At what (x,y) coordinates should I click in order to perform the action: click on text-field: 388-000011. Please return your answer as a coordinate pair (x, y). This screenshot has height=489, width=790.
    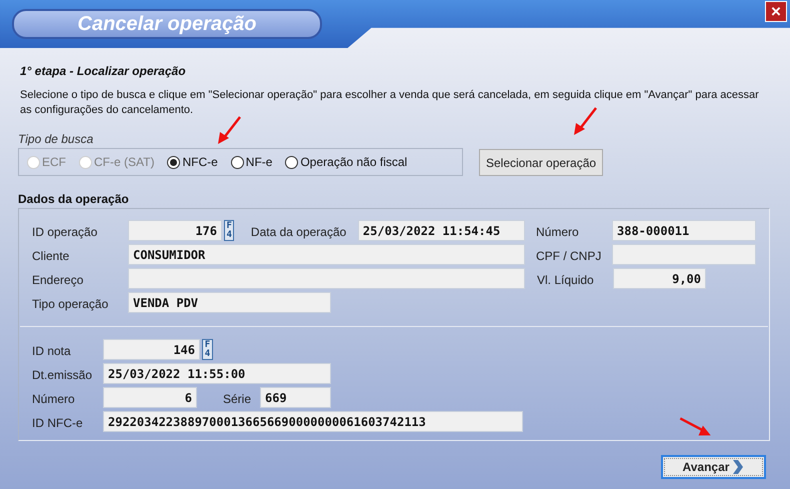
    Looking at the image, I should click on (684, 230).